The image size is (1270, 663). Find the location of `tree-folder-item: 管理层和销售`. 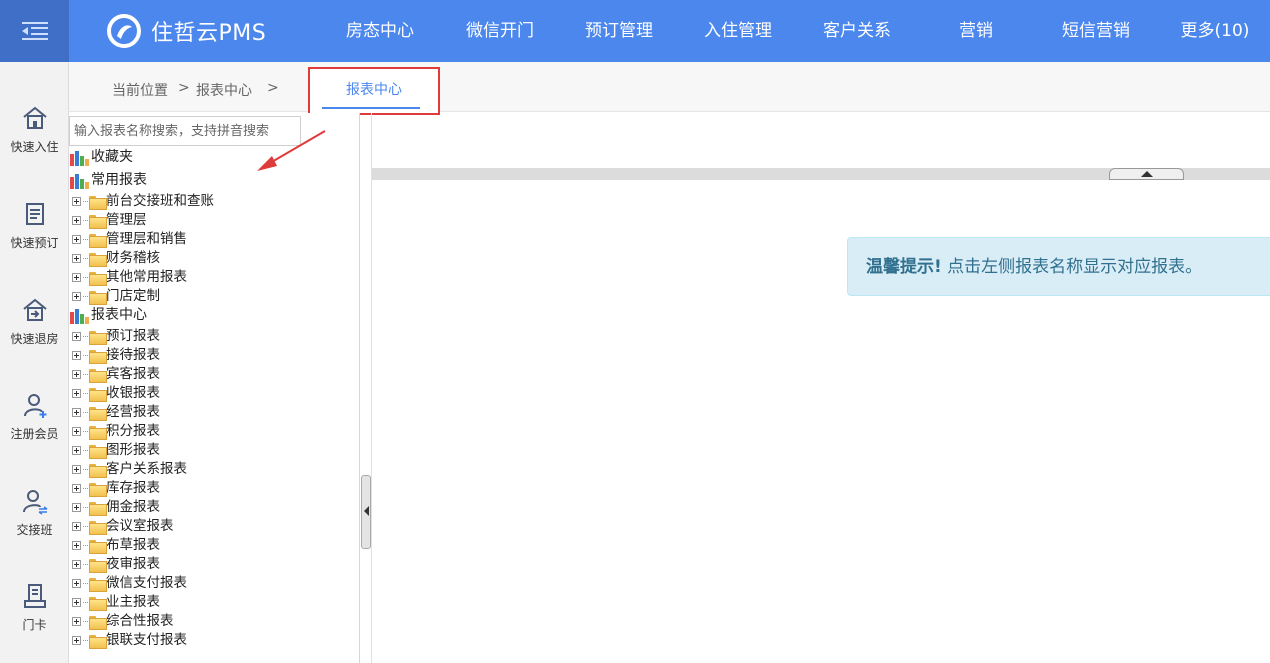

tree-folder-item: 管理层和销售 is located at coordinates (128, 239).